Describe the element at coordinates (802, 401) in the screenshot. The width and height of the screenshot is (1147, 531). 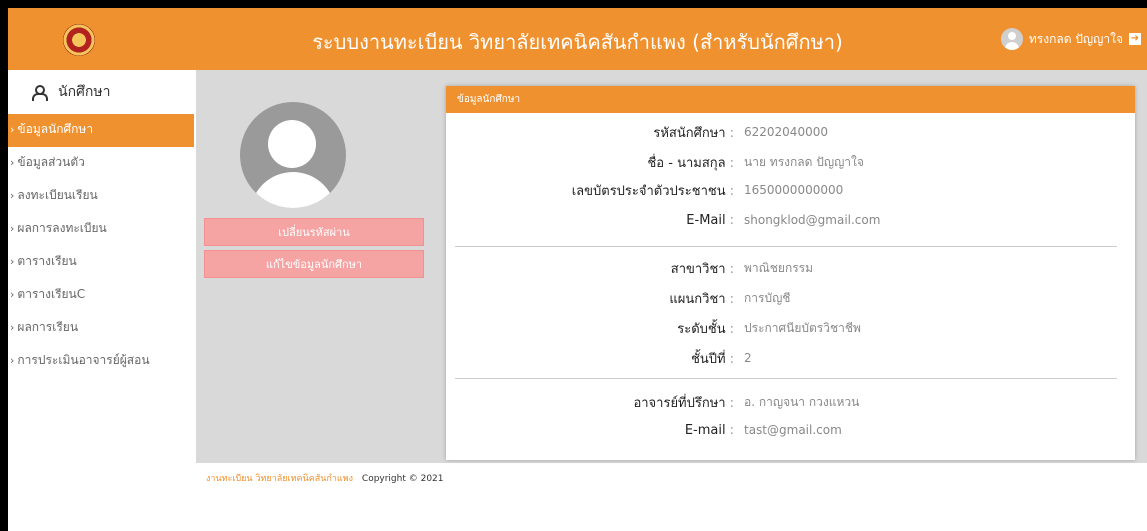
I see `field-value: อ. กาญจนา กวงแหวน` at that location.